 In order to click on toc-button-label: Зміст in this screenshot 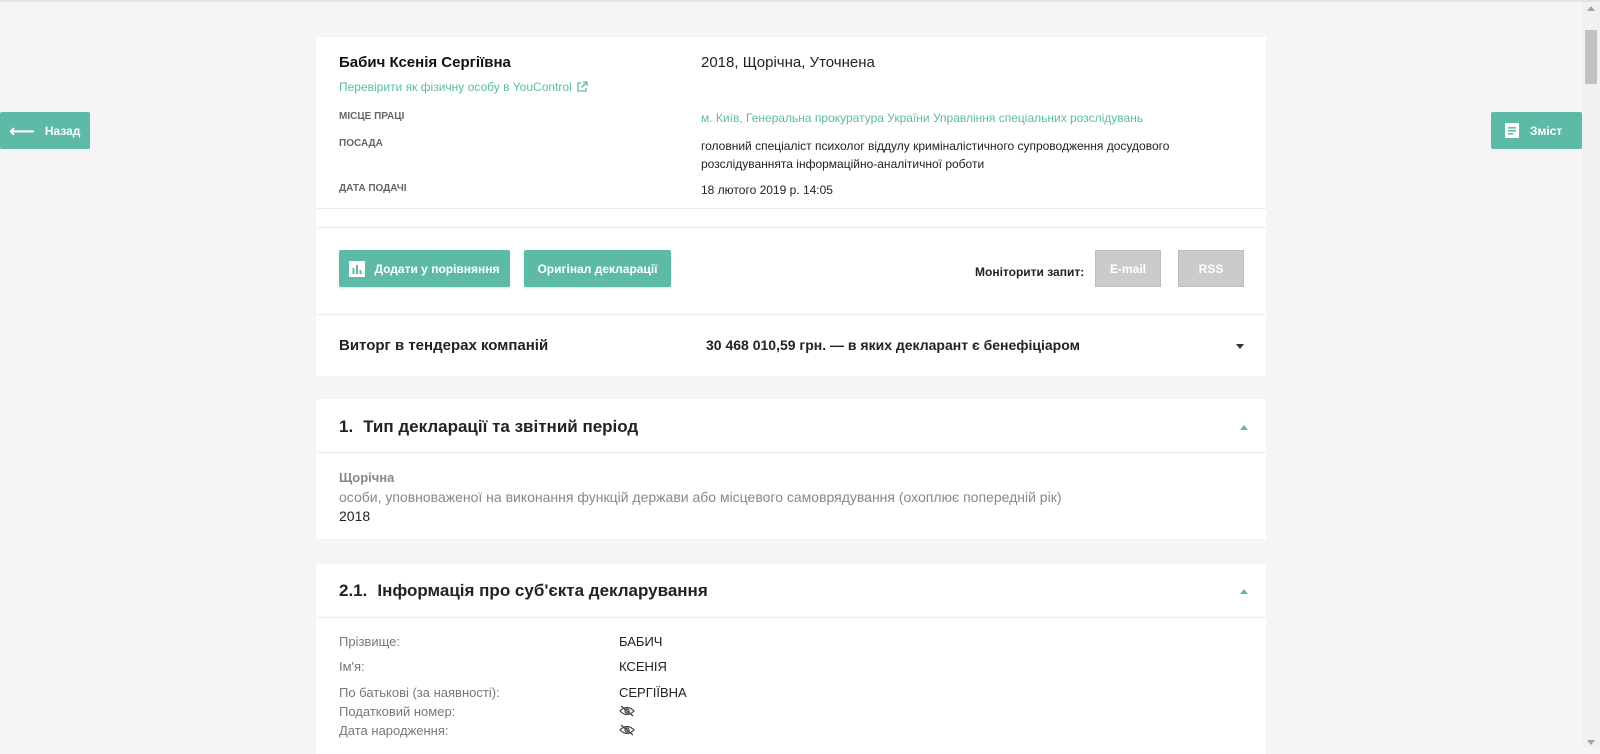, I will do `click(1546, 130)`.